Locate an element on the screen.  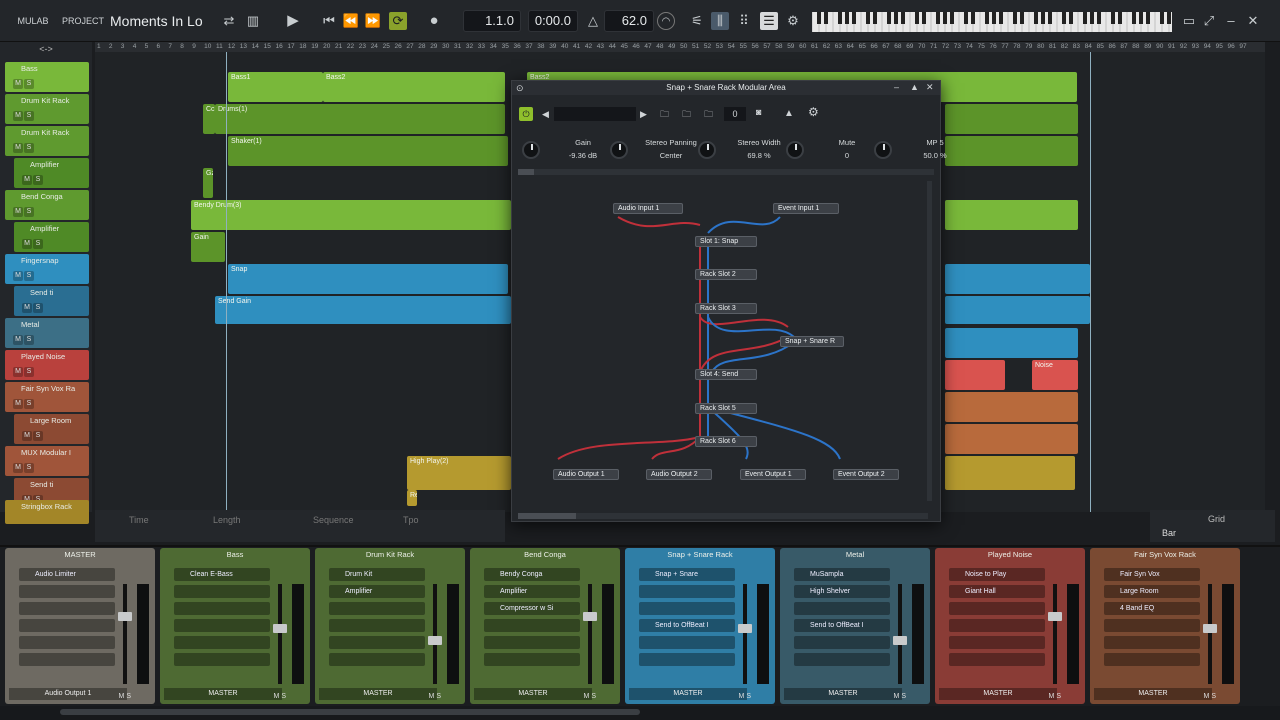
preset-field is located at coordinates (595, 114).